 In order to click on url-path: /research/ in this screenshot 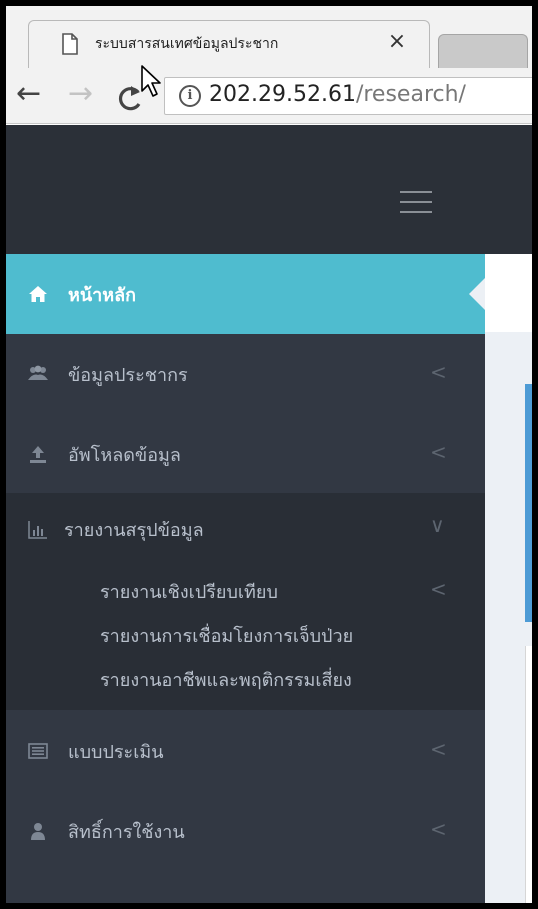, I will do `click(410, 94)`.